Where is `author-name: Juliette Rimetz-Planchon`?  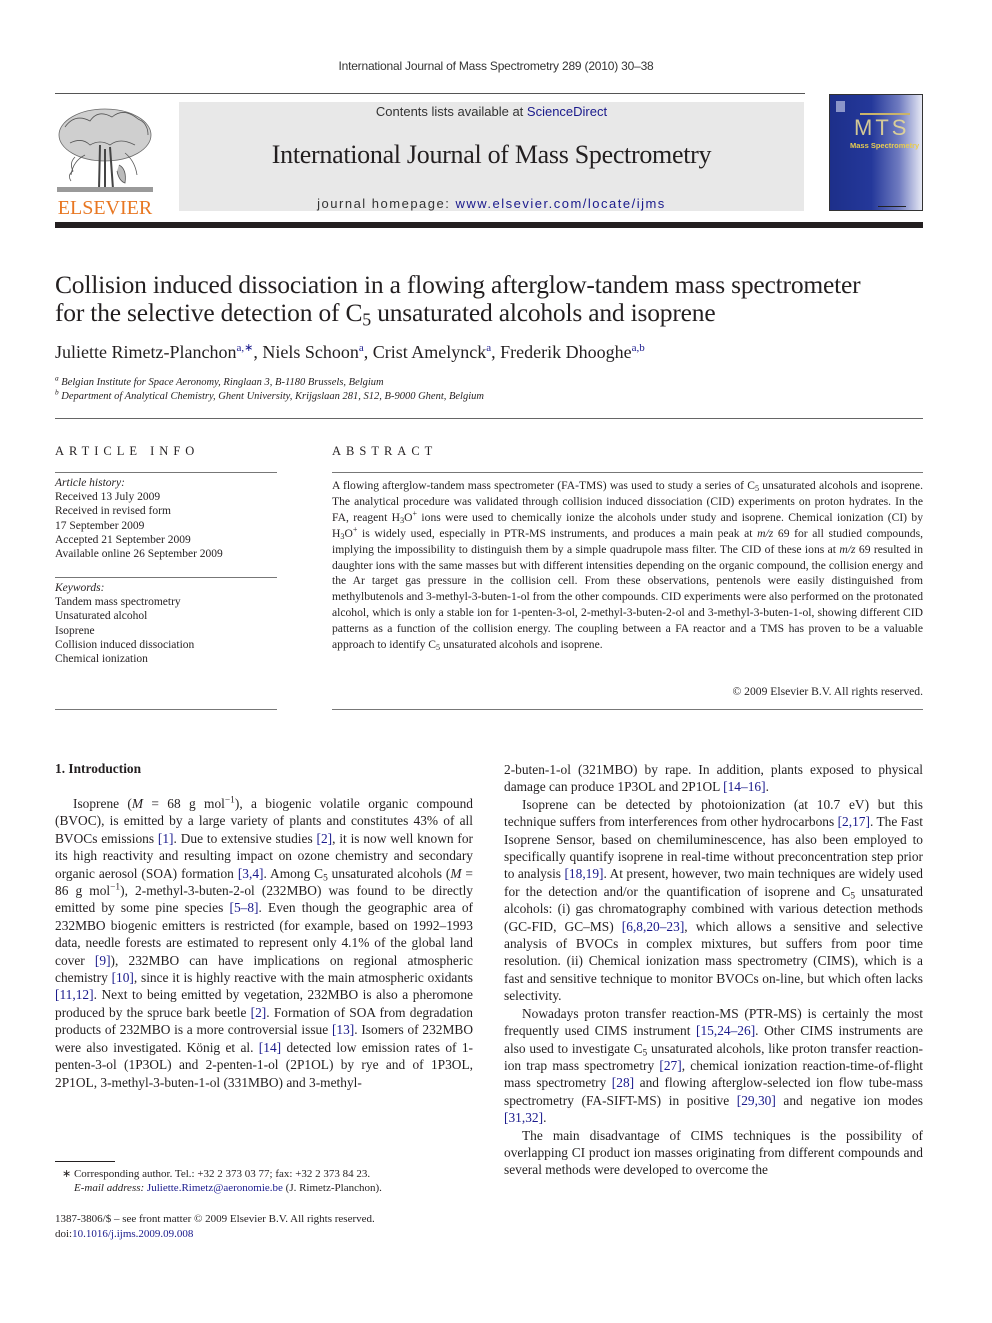
author-name: Juliette Rimetz-Planchon is located at coordinates (145, 352).